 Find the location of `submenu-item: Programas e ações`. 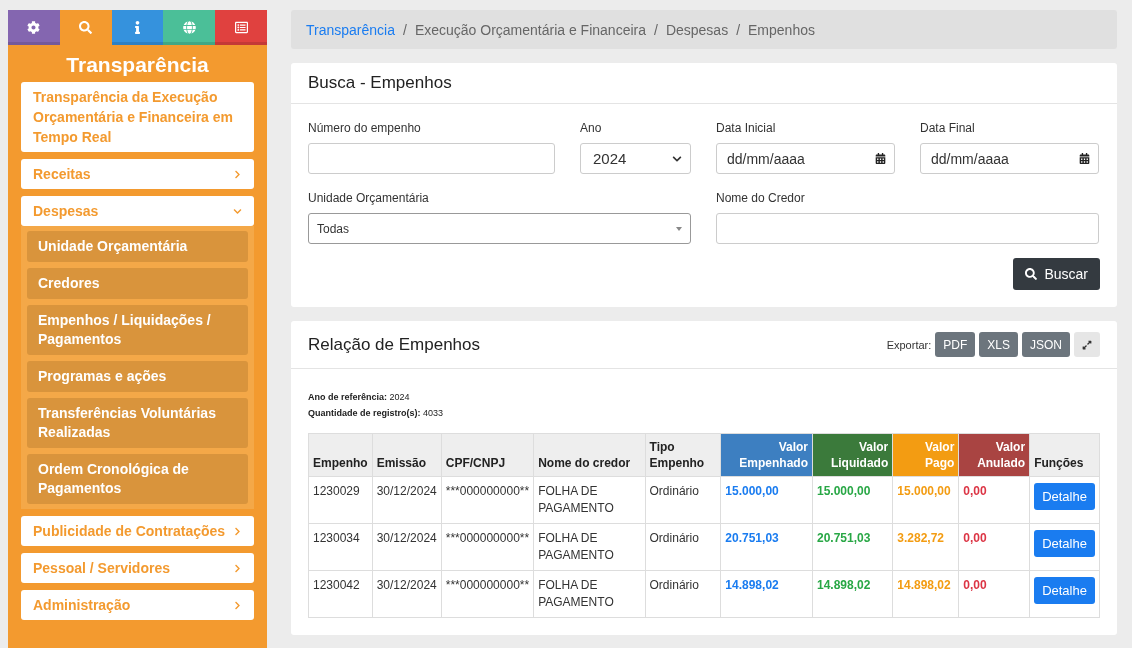

submenu-item: Programas e ações is located at coordinates (137, 376).